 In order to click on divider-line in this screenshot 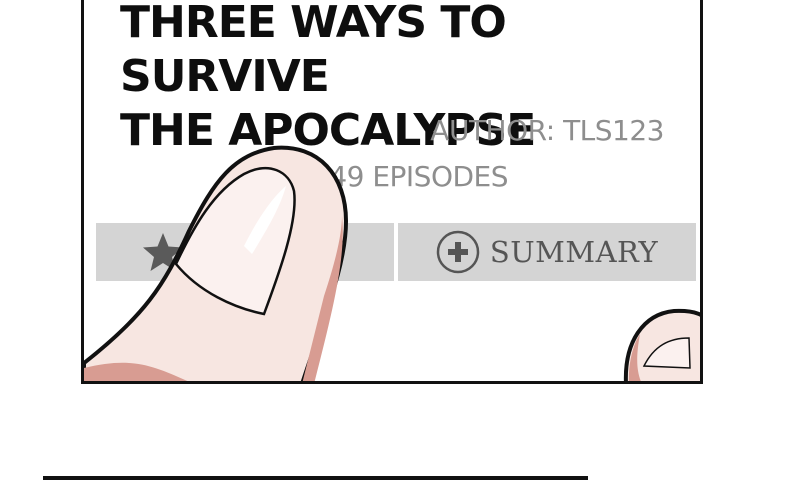, I will do `click(315, 478)`.